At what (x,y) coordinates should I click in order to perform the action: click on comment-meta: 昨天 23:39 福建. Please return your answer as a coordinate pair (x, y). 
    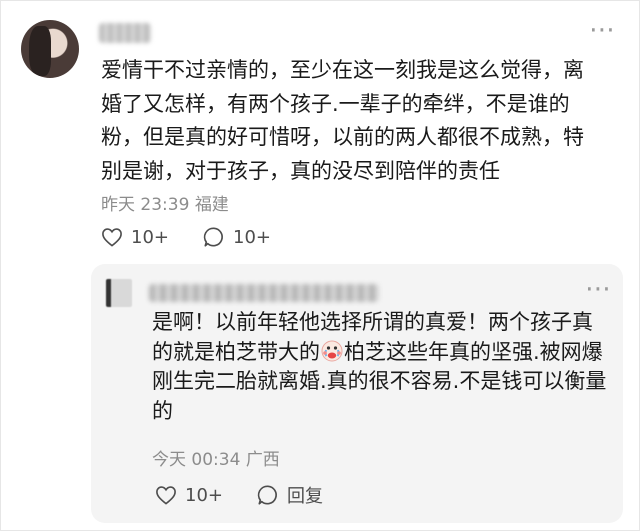
    Looking at the image, I should click on (165, 202).